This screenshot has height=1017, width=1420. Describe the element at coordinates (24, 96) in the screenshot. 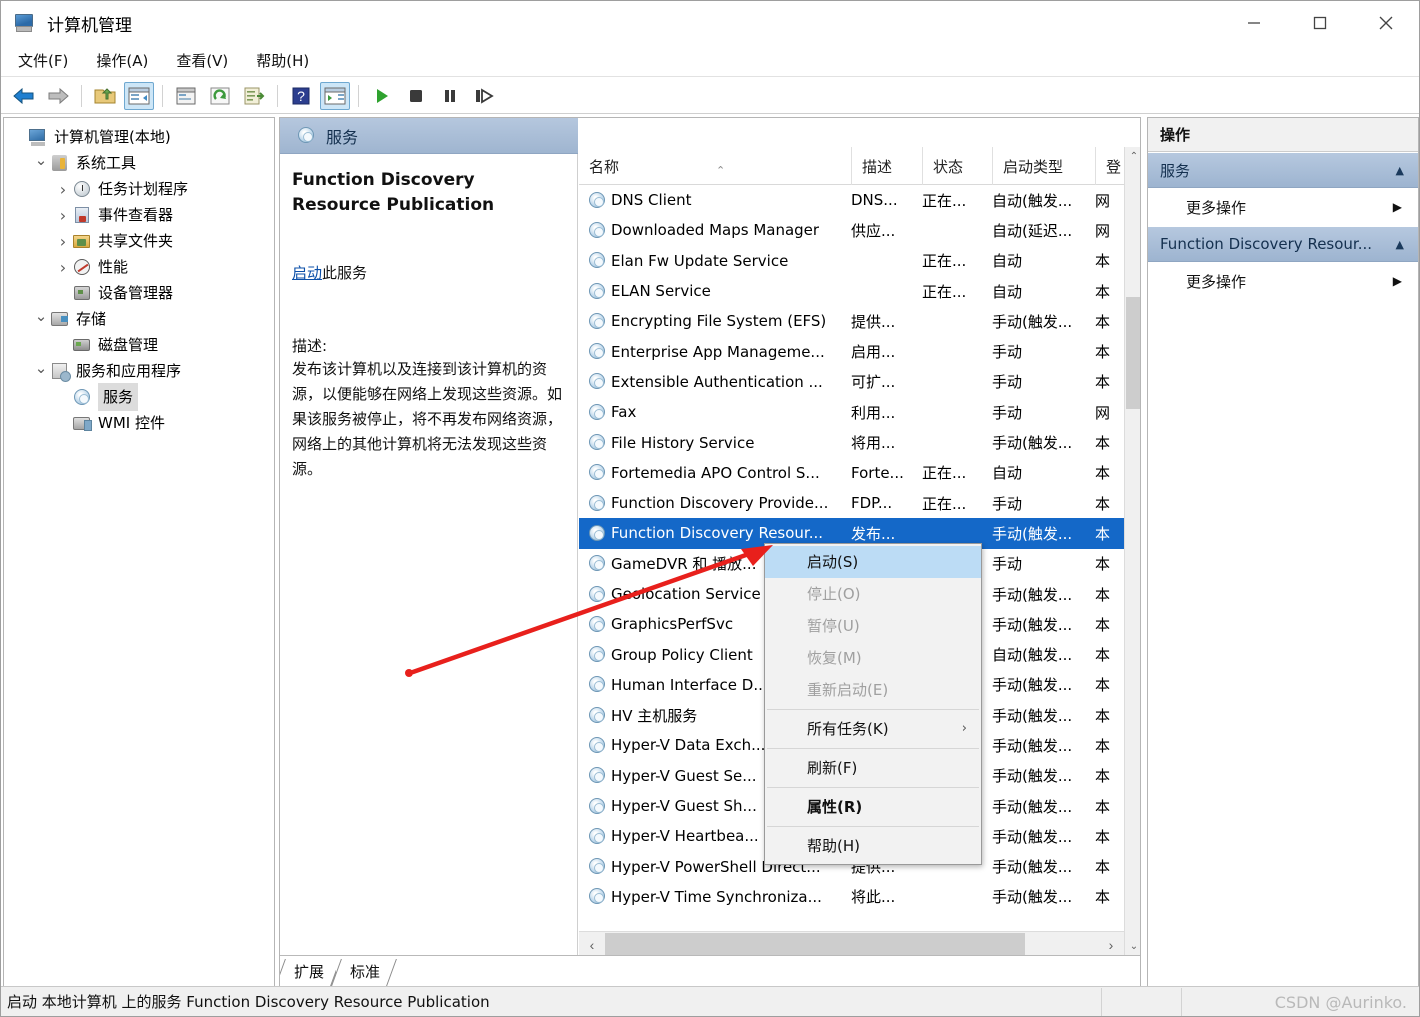

I see `back-icon` at that location.